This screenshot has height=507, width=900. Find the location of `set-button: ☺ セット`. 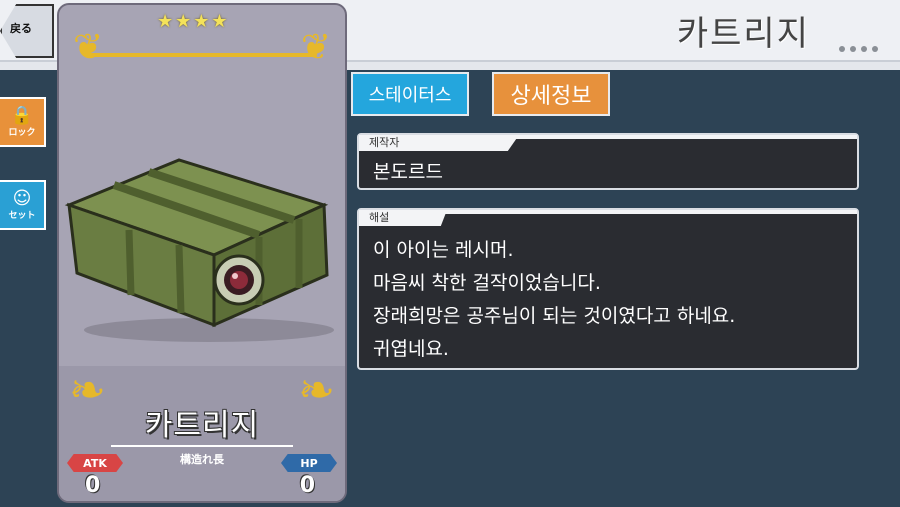

set-button: ☺ セット is located at coordinates (23, 205).